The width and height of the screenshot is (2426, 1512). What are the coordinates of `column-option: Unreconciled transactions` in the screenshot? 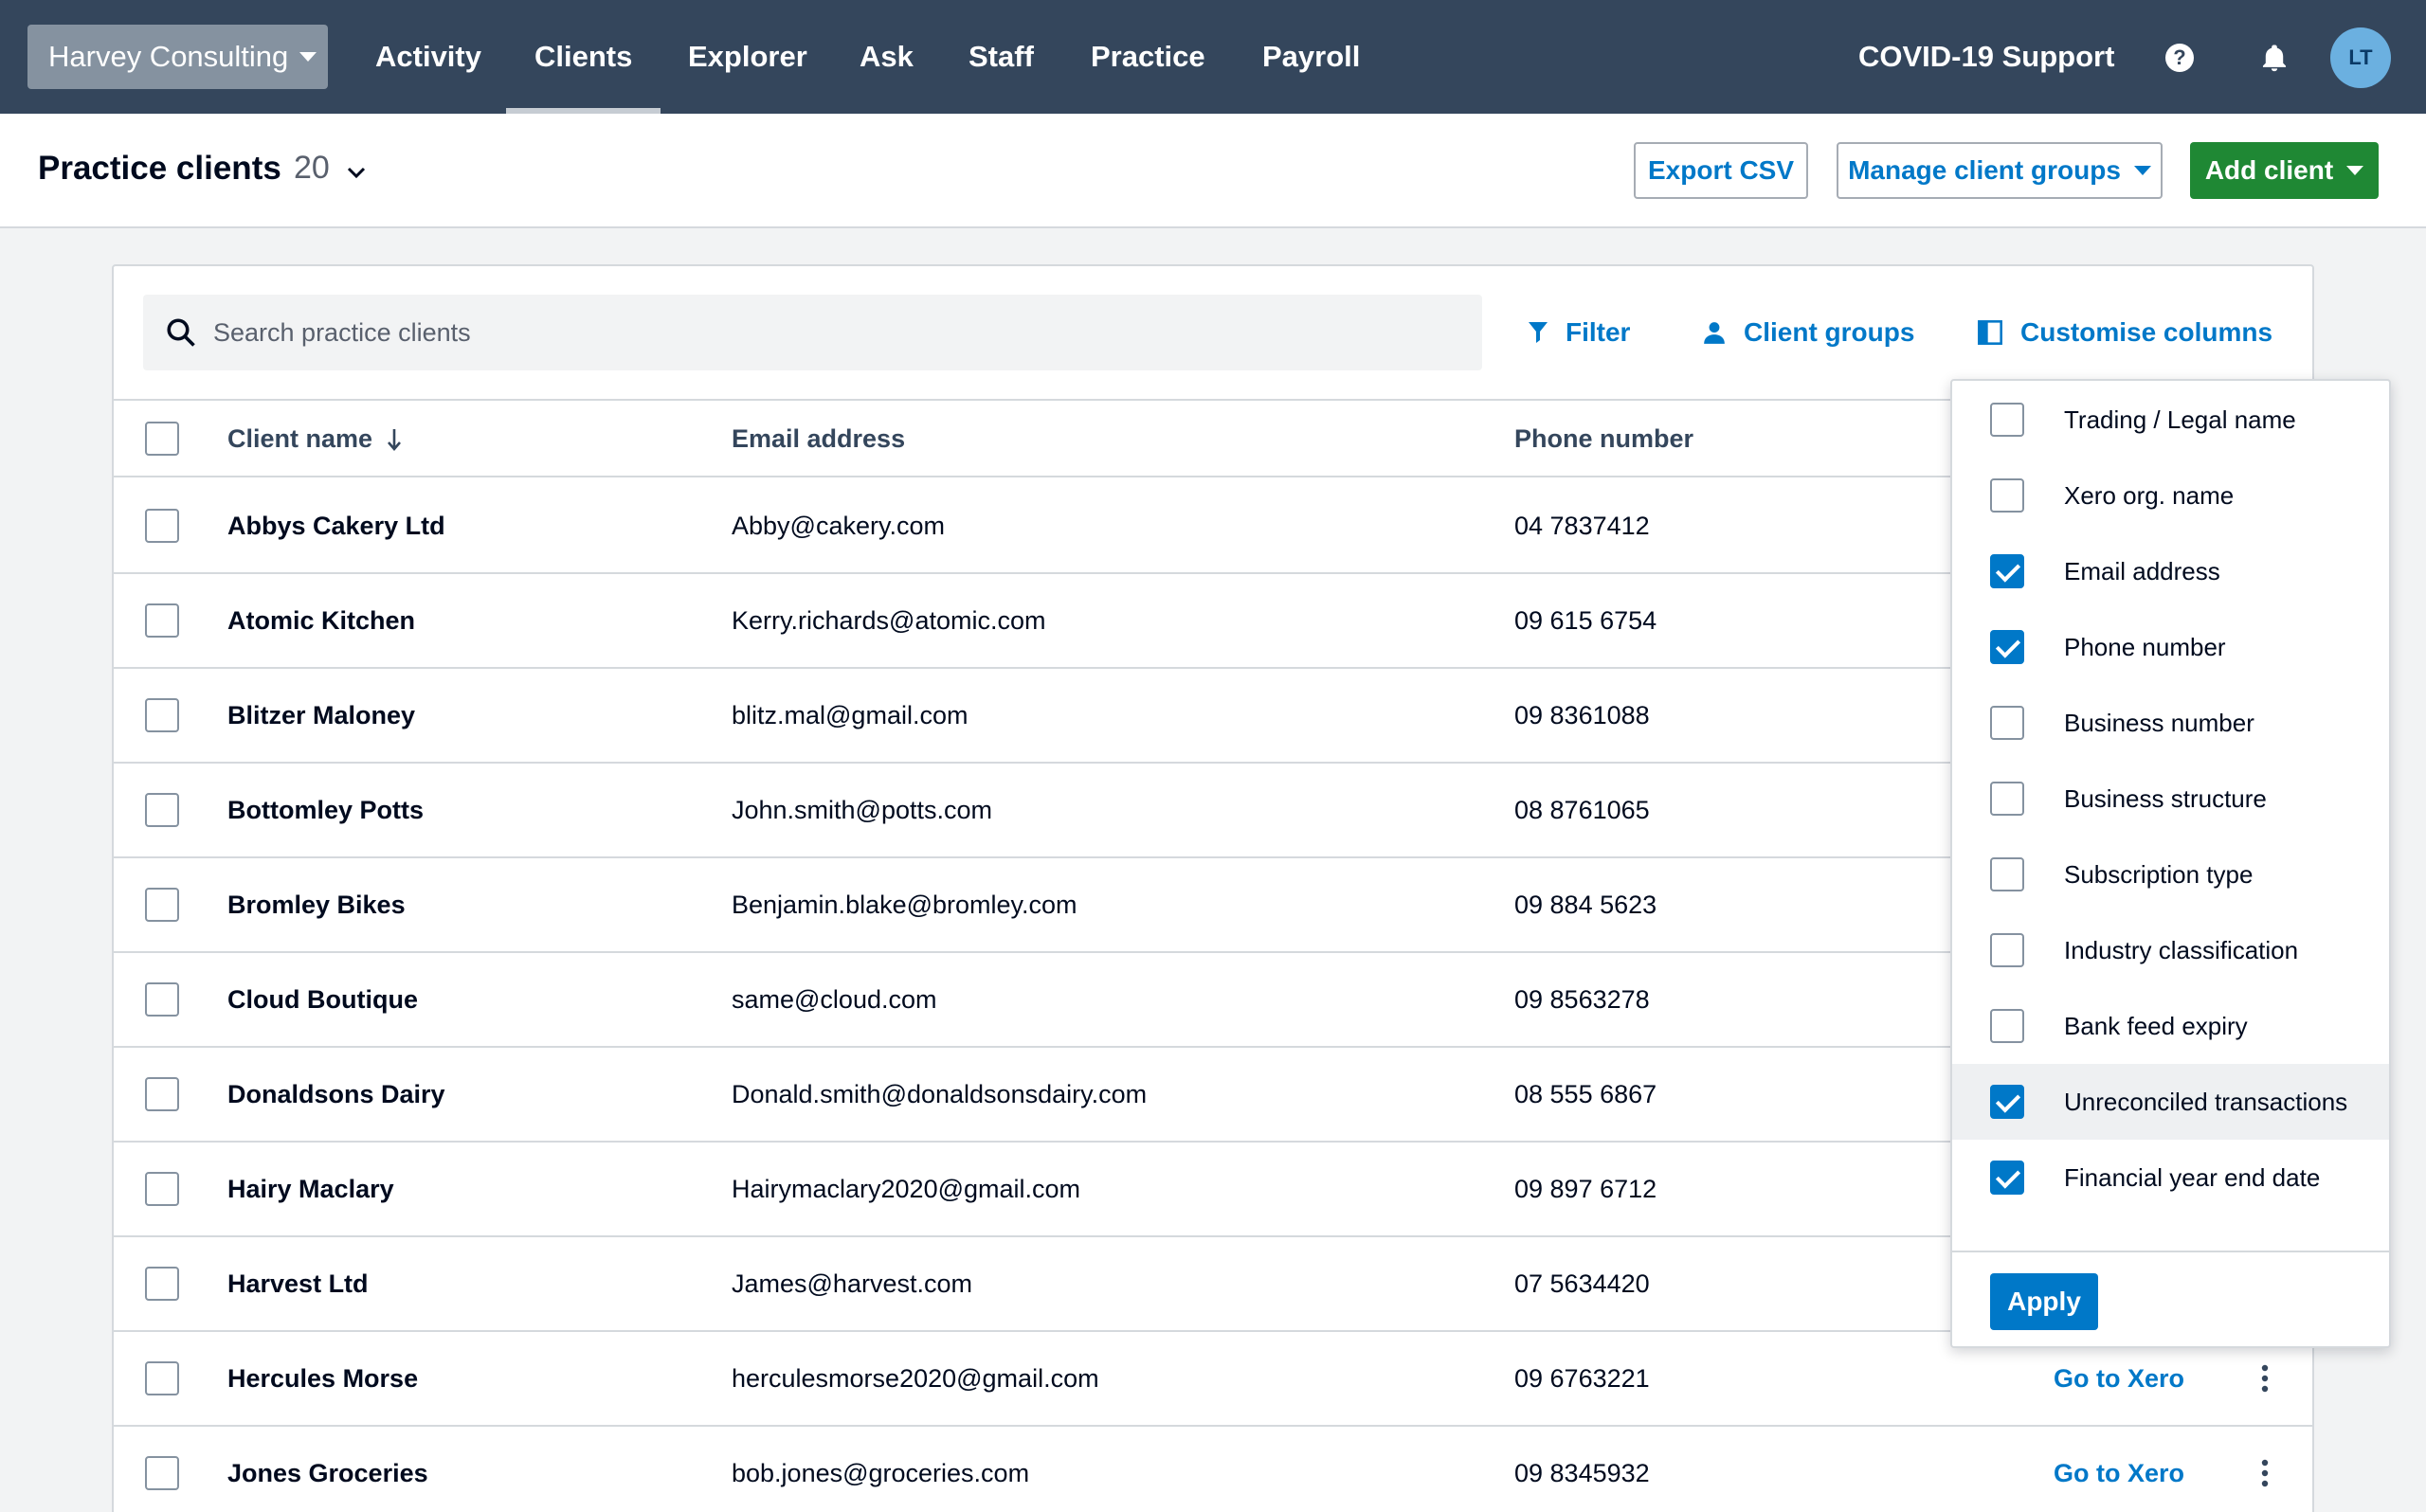 It's located at (2170, 1102).